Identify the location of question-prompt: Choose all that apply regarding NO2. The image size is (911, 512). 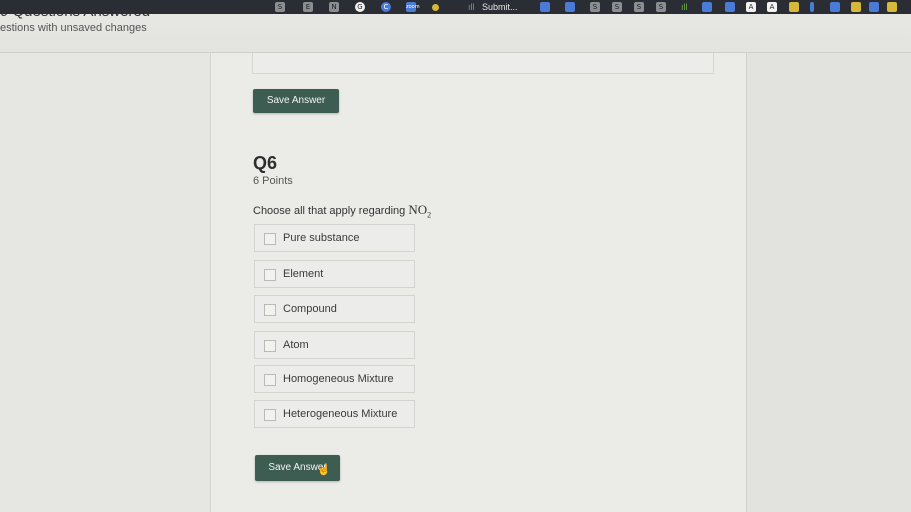
(342, 211).